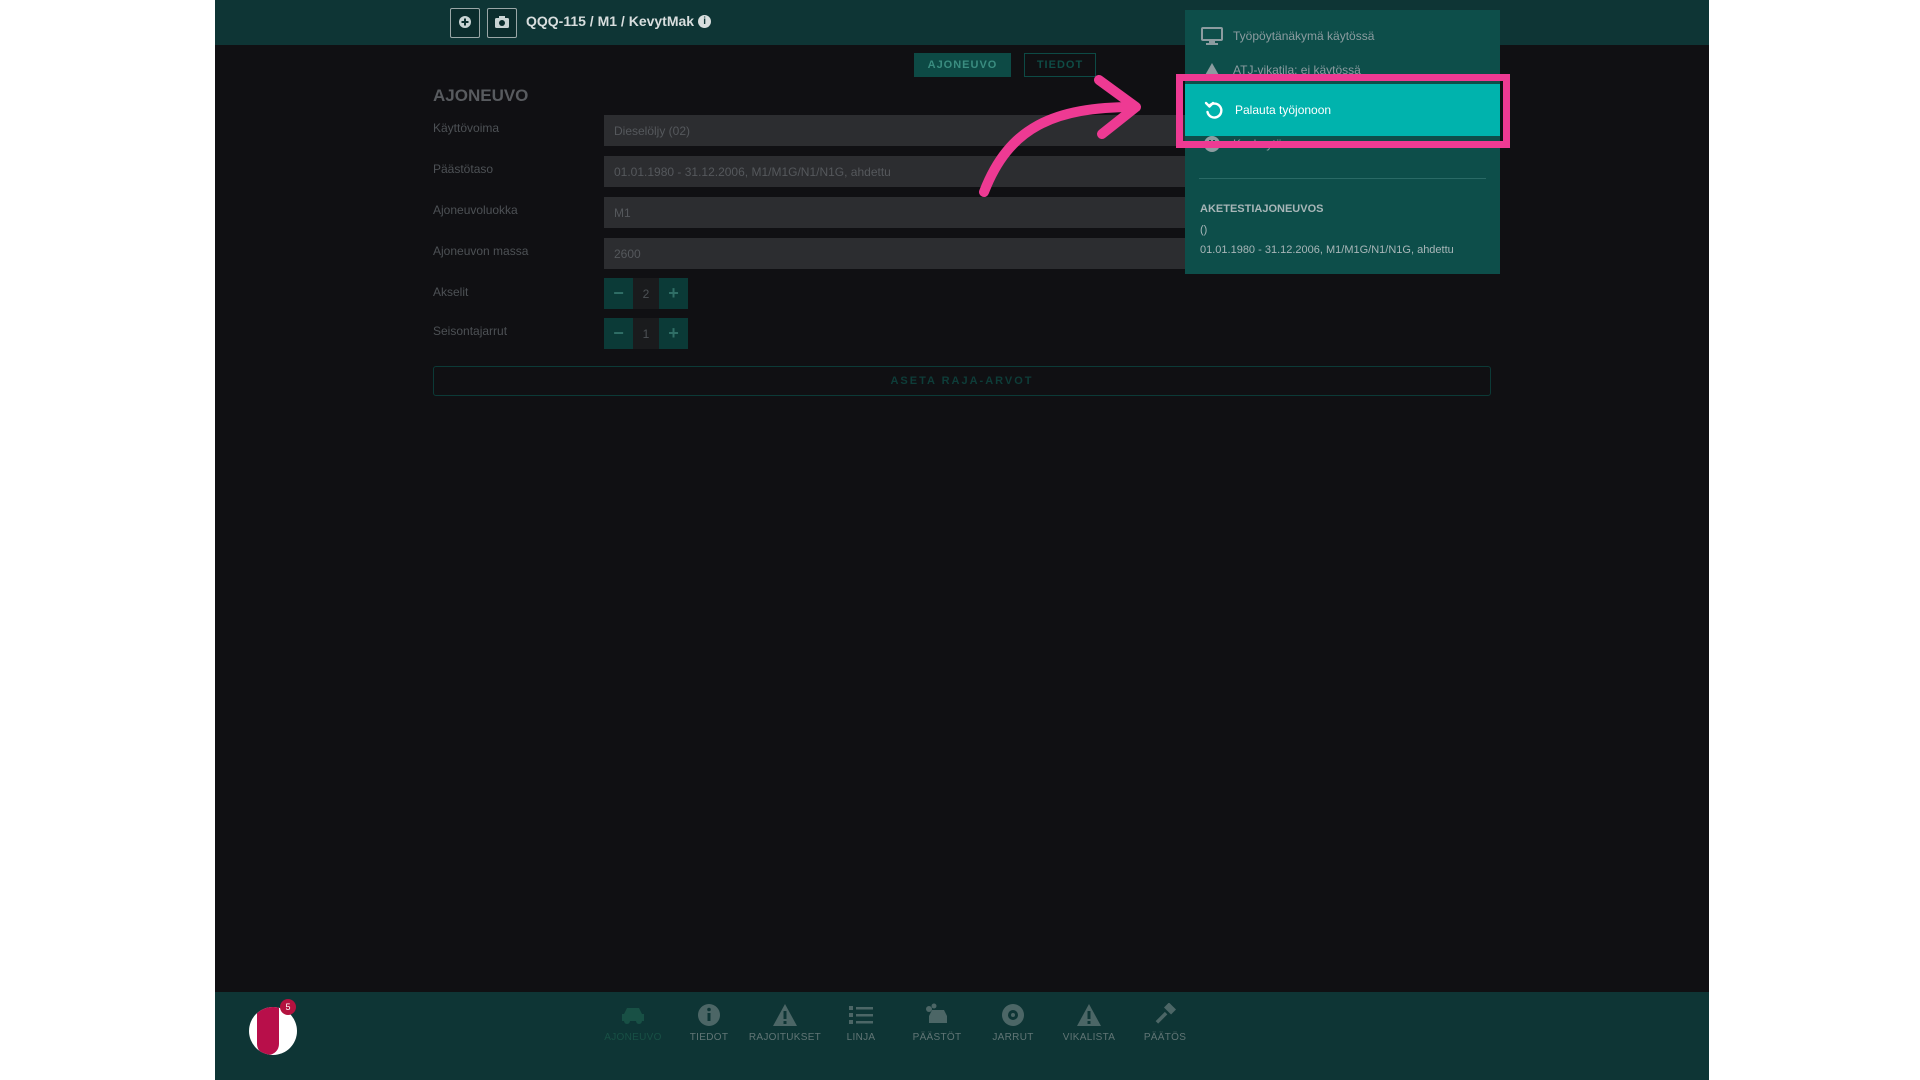 This screenshot has height=1080, width=1920. I want to click on annotation-arrow, so click(1060, 136).